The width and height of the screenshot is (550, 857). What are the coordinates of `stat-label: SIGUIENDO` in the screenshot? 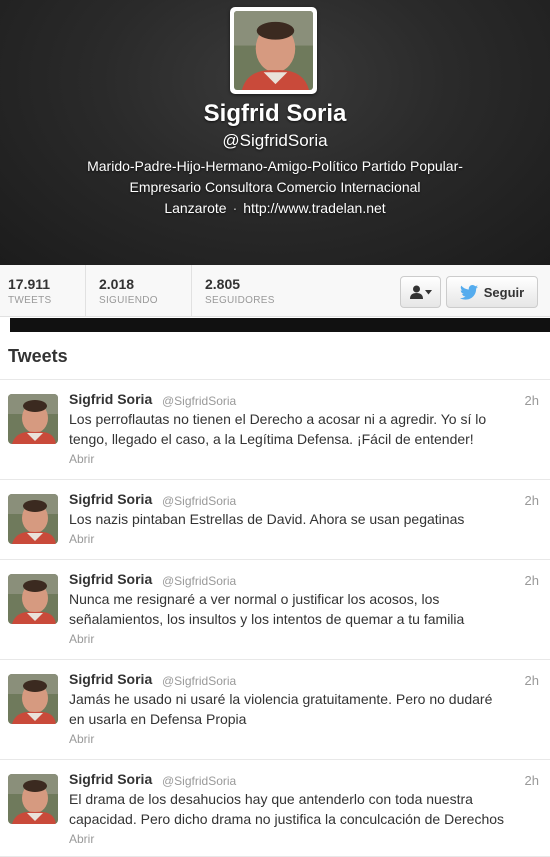 It's located at (128, 300).